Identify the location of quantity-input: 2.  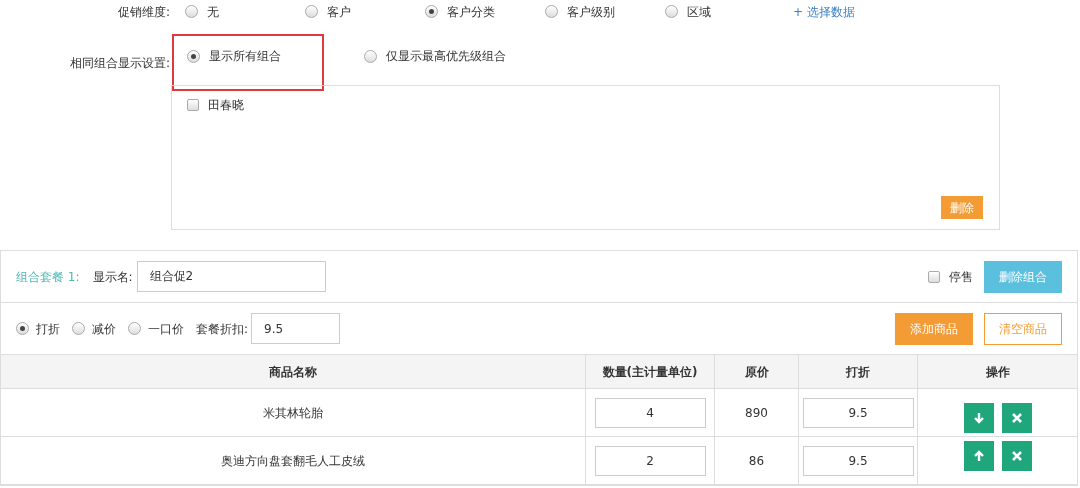
(650, 460).